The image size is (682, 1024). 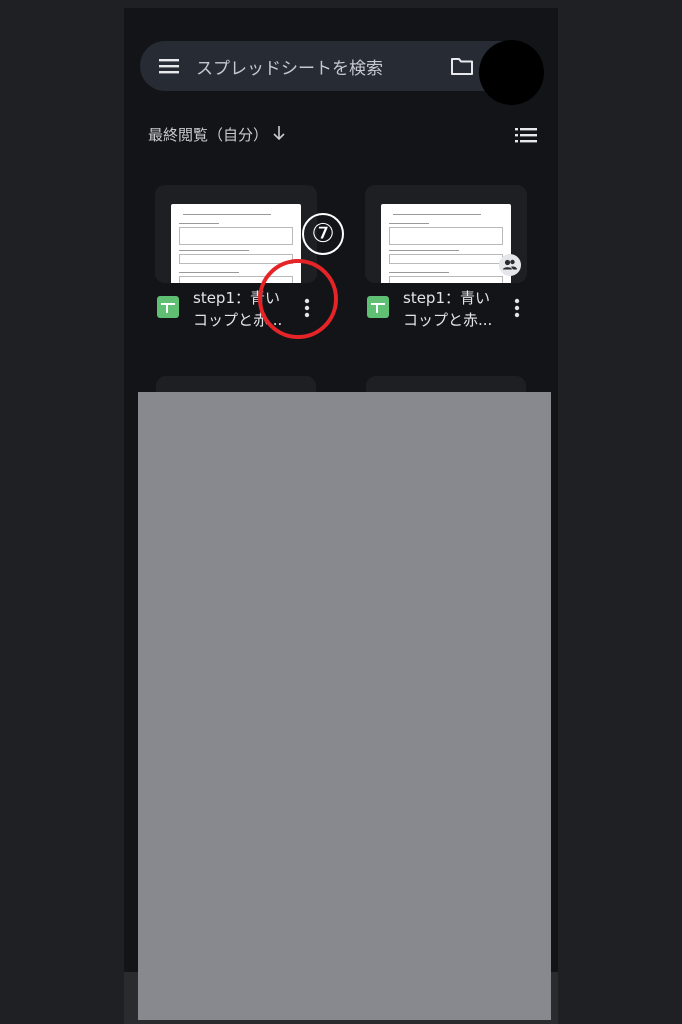 What do you see at coordinates (323, 234) in the screenshot?
I see `step-number-label: ⑦` at bounding box center [323, 234].